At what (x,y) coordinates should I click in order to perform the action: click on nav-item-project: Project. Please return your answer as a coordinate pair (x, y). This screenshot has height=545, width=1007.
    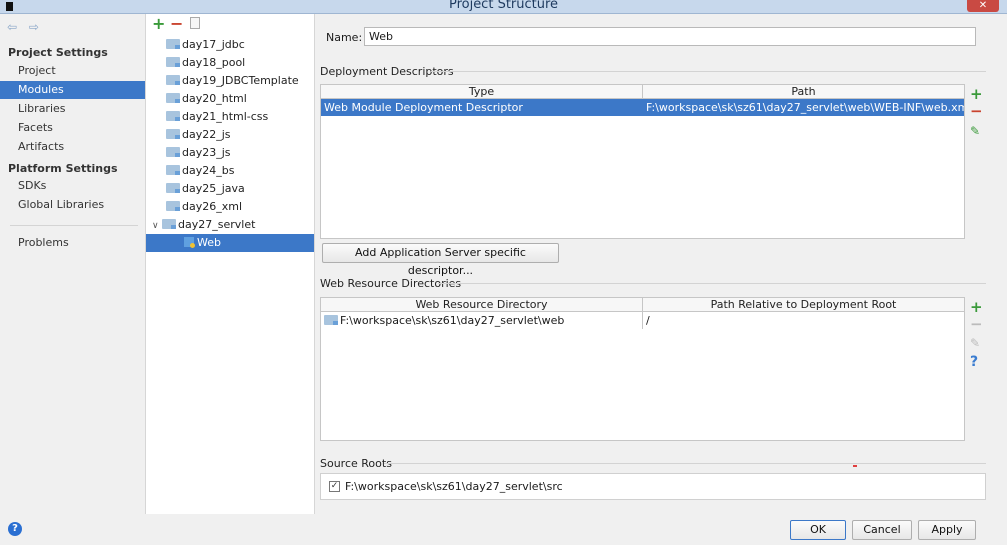
    Looking at the image, I should click on (72, 71).